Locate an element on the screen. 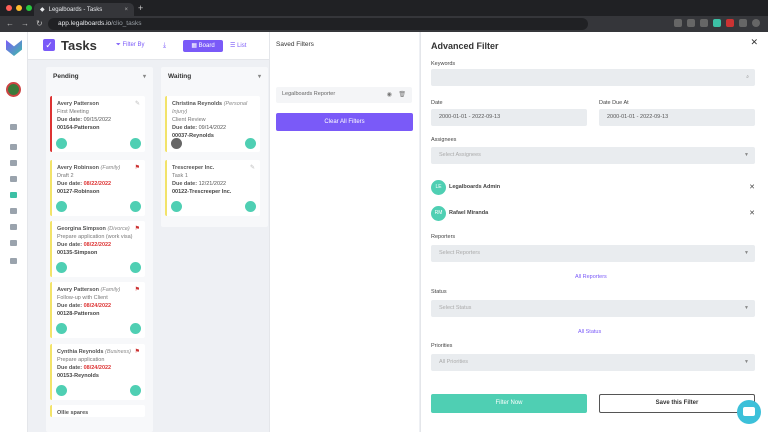 The height and width of the screenshot is (432, 768). new-tab-icon: + is located at coordinates (140, 8).